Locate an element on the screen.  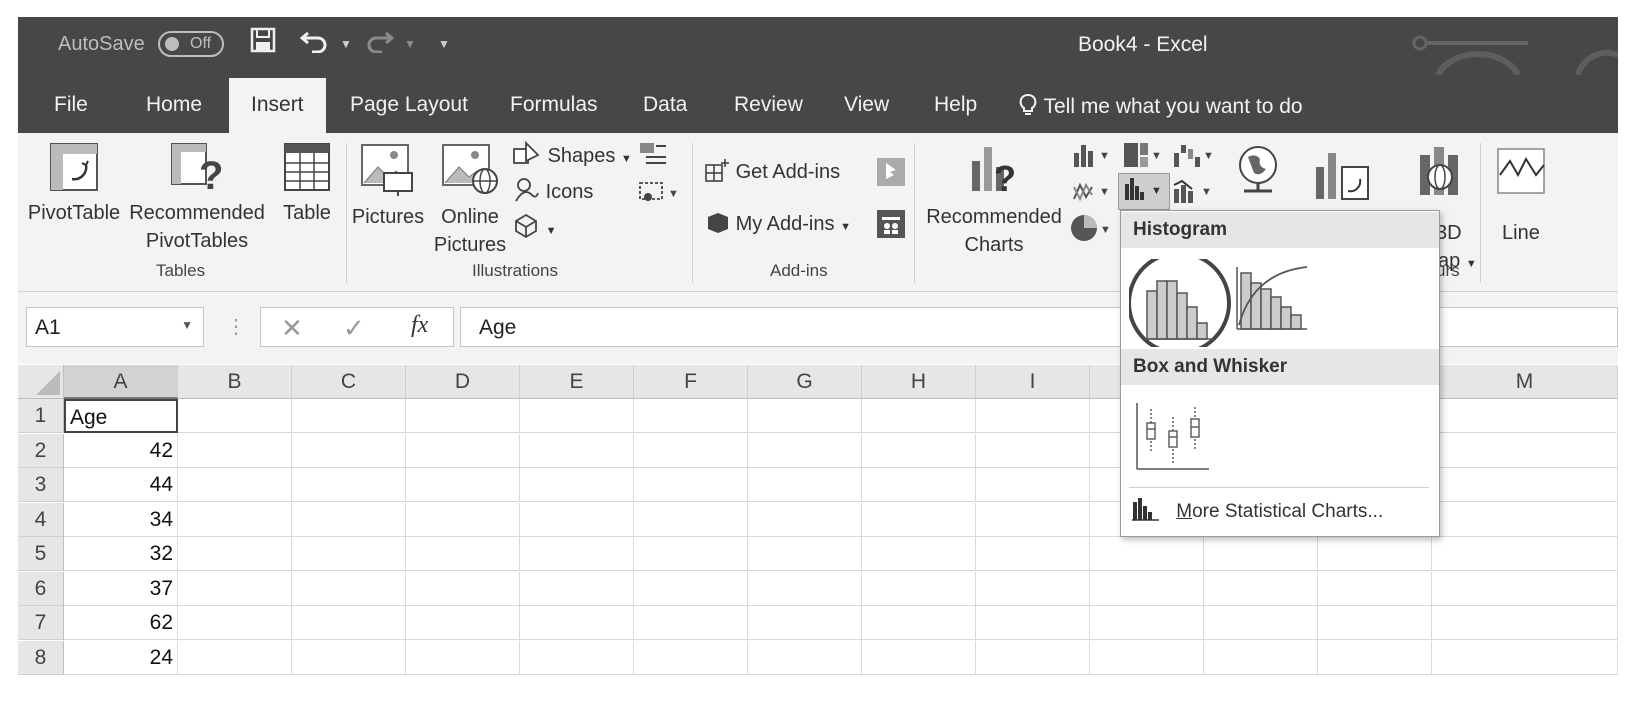
column-header: F is located at coordinates (691, 382).